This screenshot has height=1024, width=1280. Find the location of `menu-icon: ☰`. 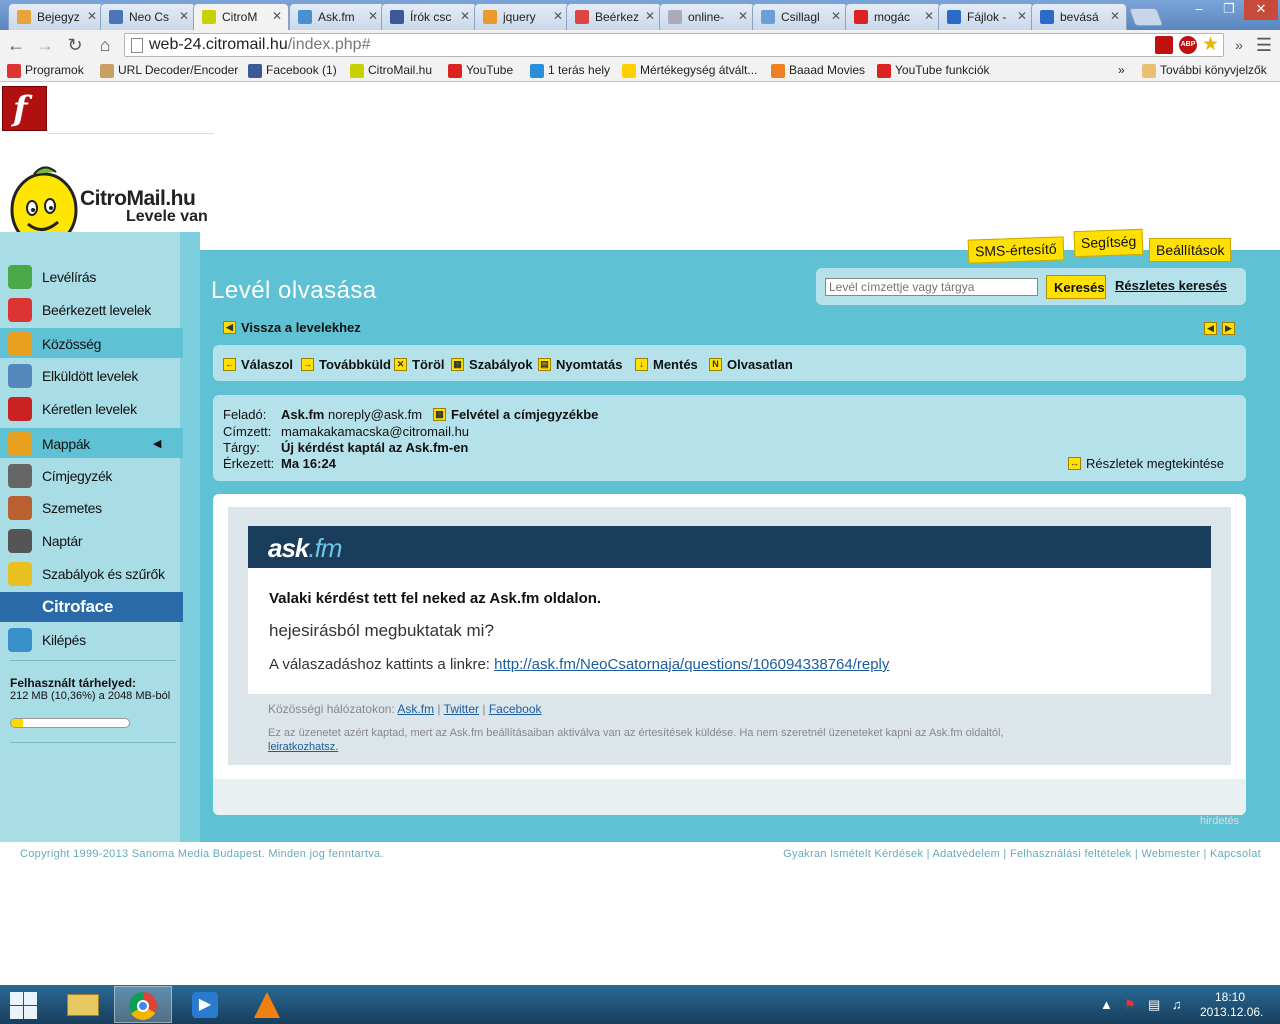

menu-icon: ☰ is located at coordinates (1264, 45).